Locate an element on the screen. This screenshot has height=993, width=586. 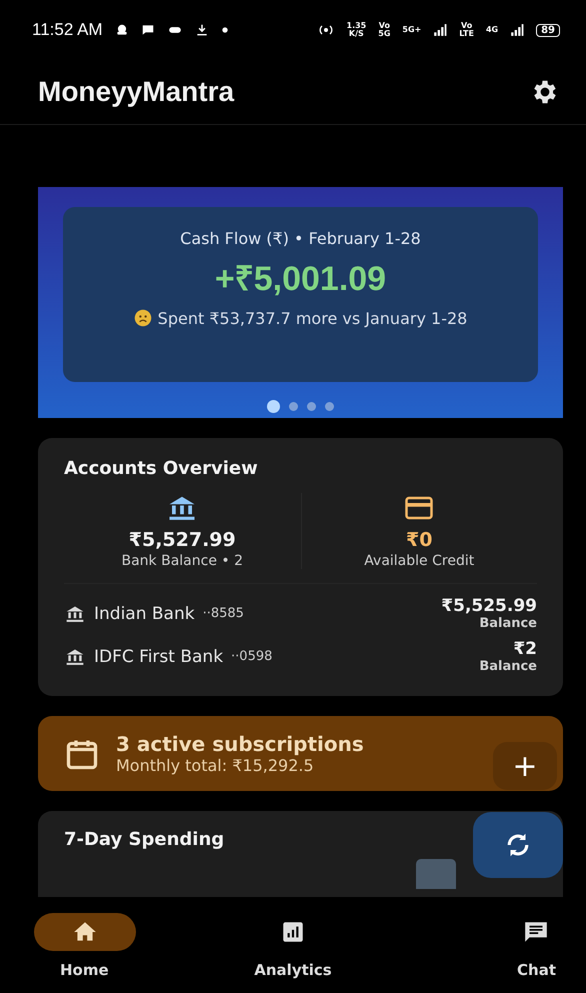
app-title: MoneyyMantra is located at coordinates (136, 92).